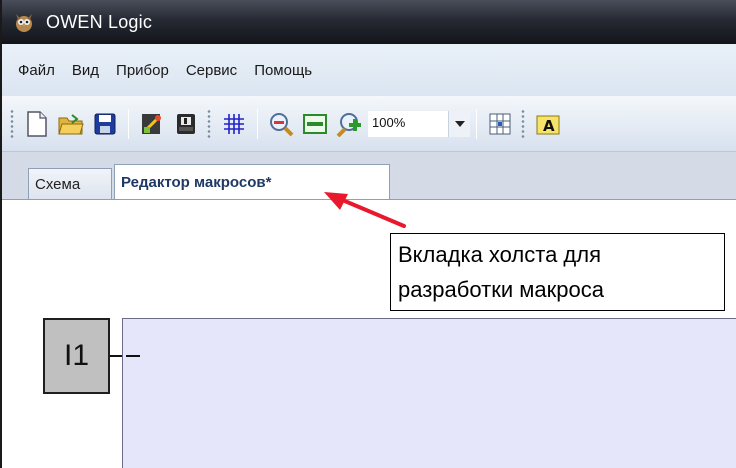 This screenshot has width=736, height=468. I want to click on new-file-icon, so click(37, 124).